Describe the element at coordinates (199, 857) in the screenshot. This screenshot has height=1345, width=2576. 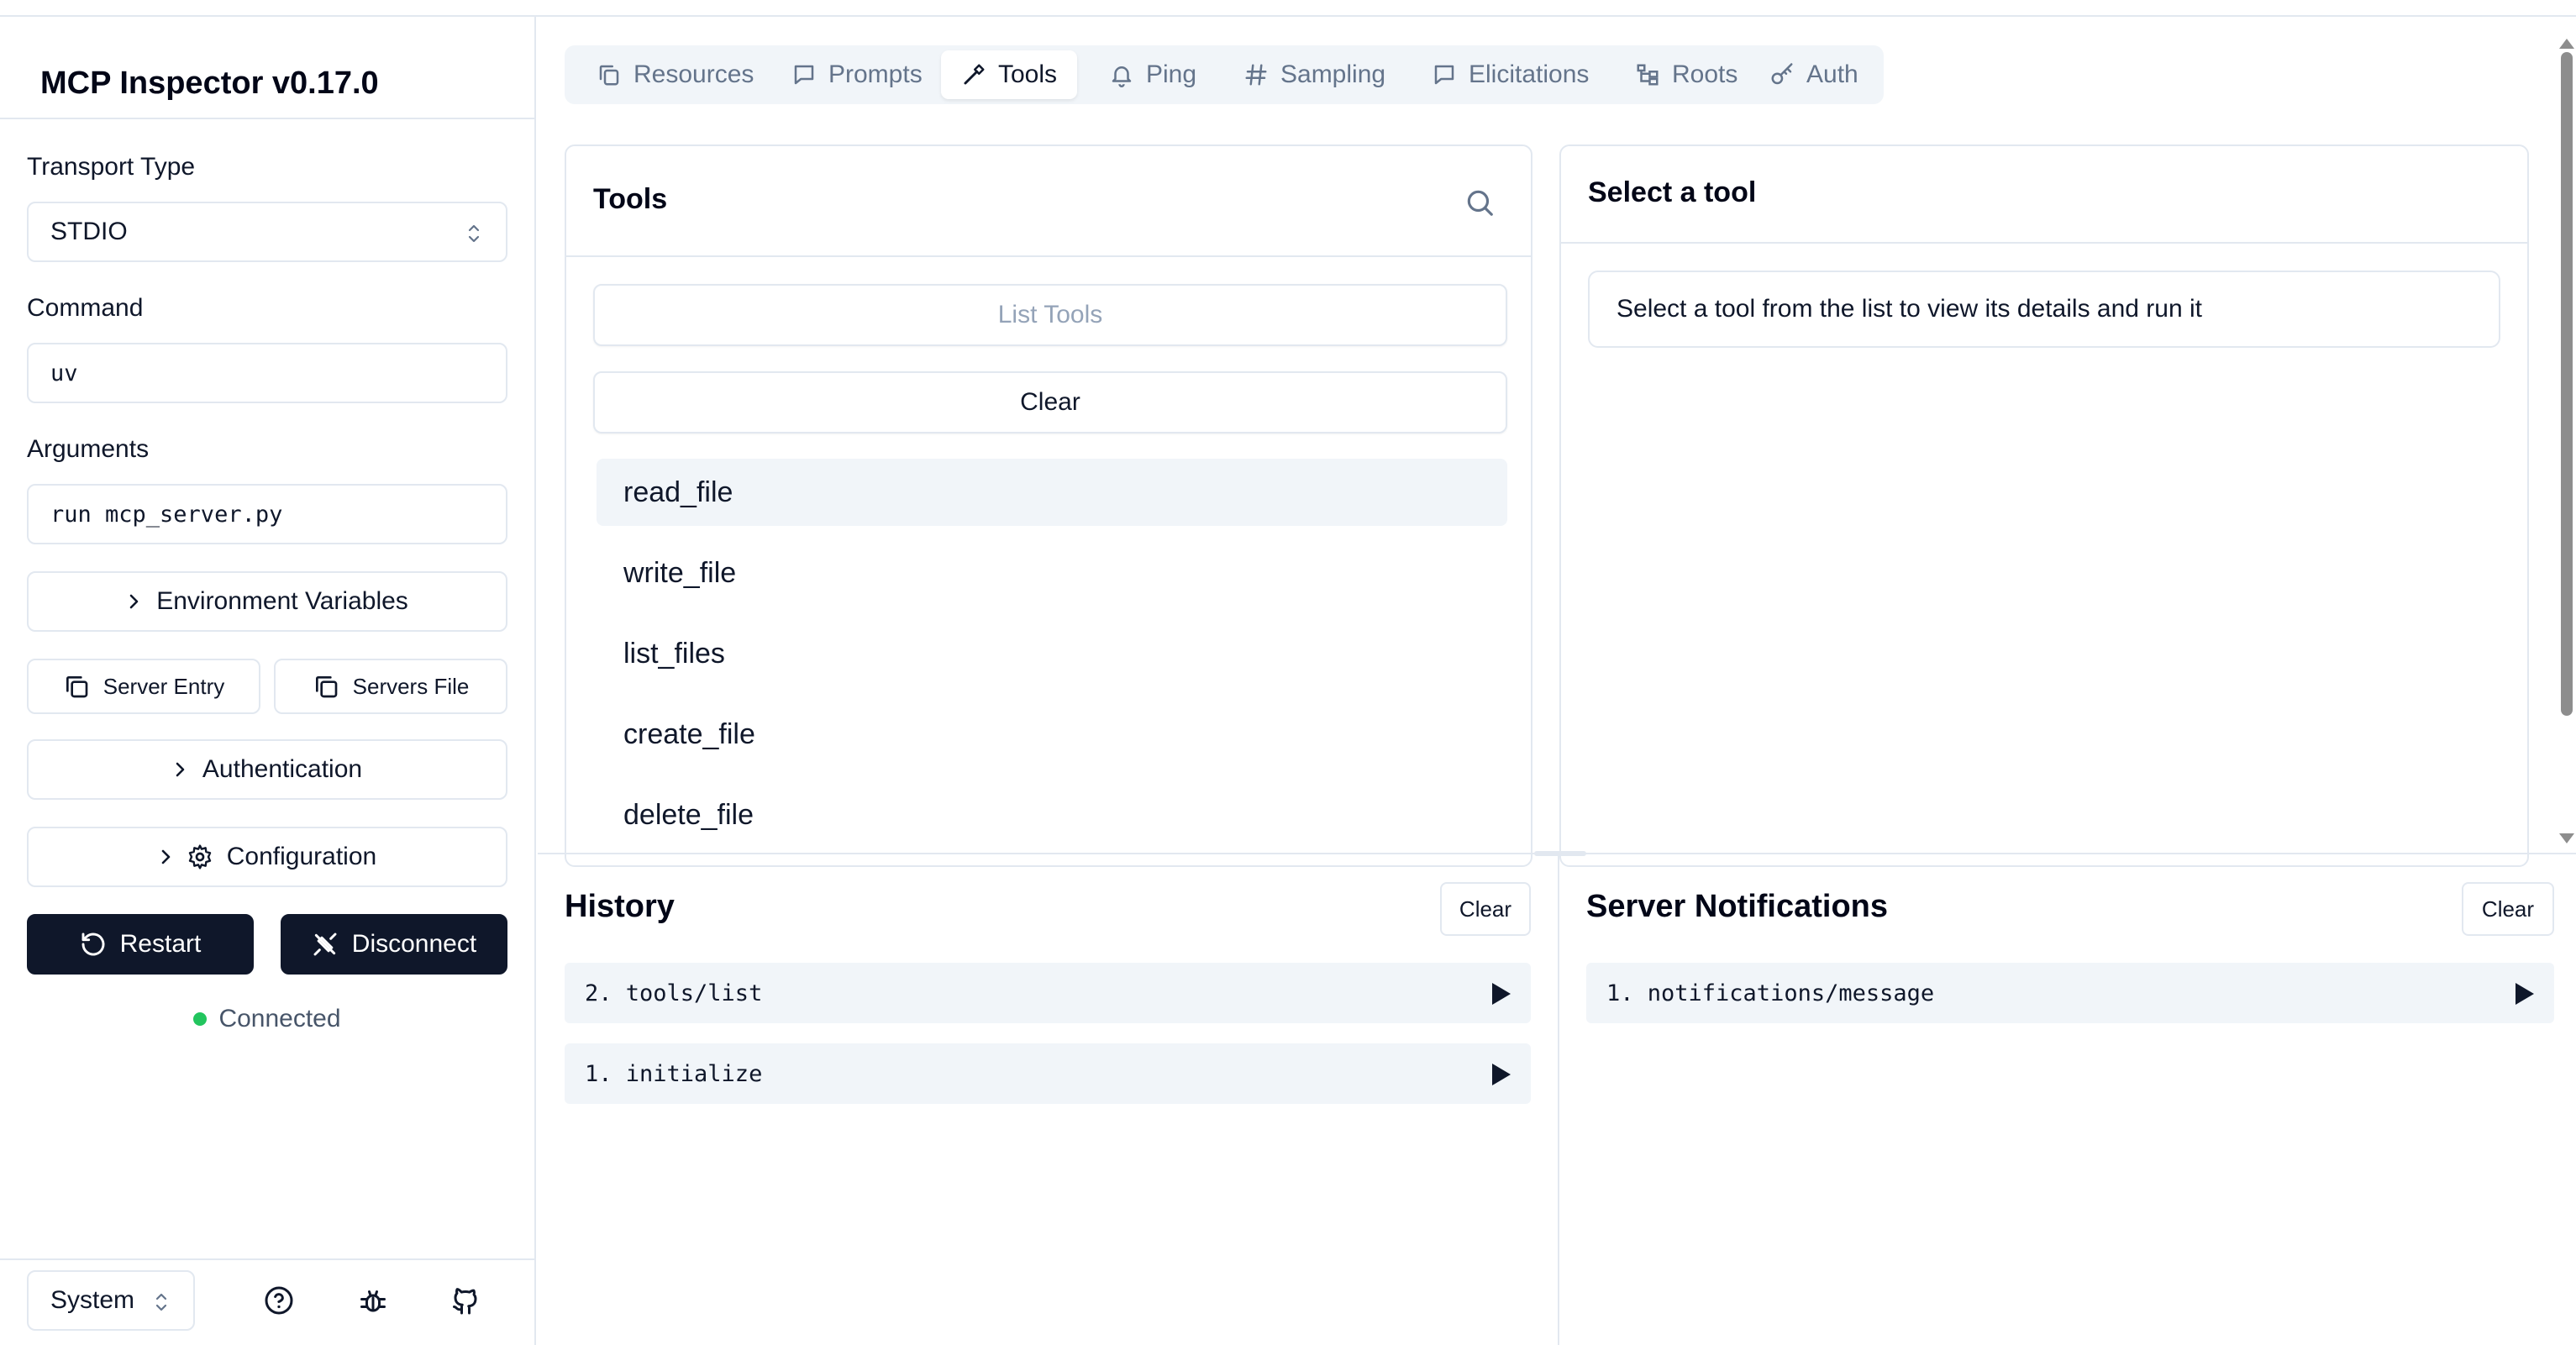
I see `gear-icon` at that location.